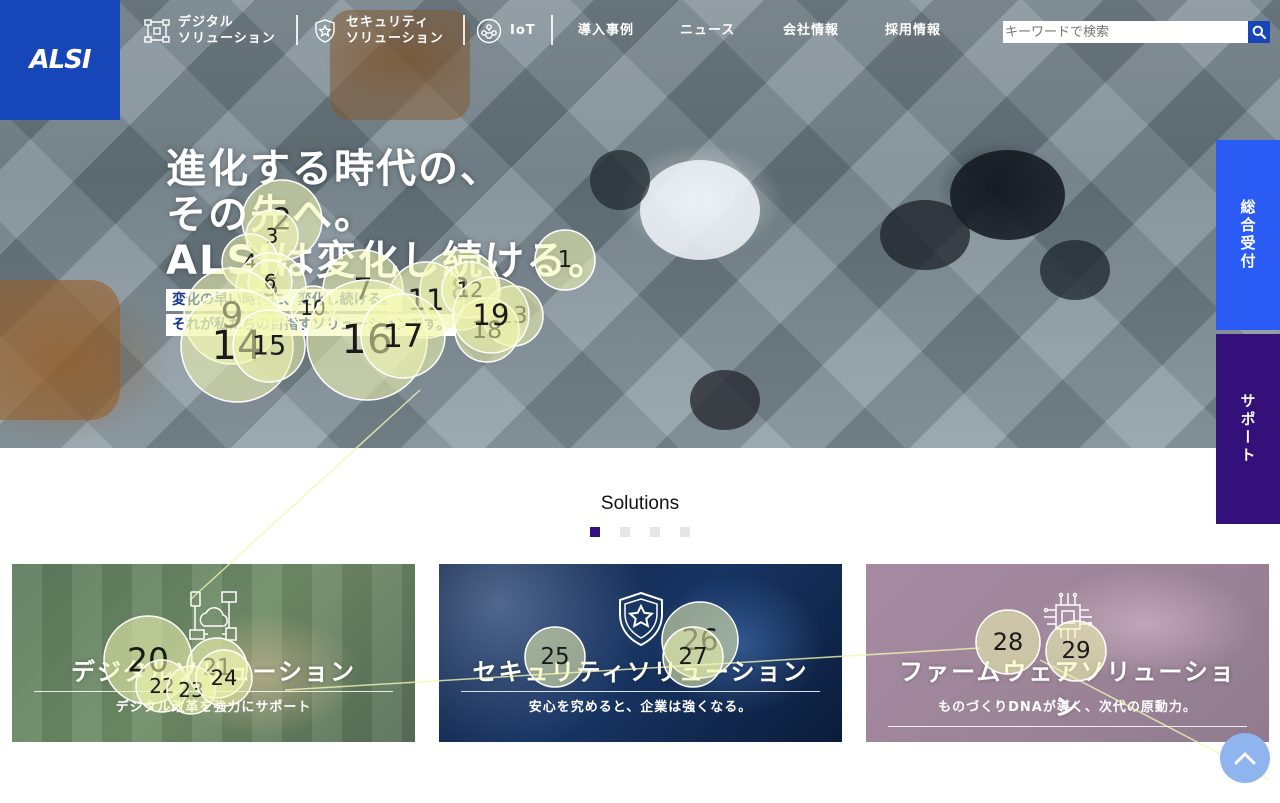 The height and width of the screenshot is (803, 1280). Describe the element at coordinates (700, 210) in the screenshot. I see `hero-table-white` at that location.